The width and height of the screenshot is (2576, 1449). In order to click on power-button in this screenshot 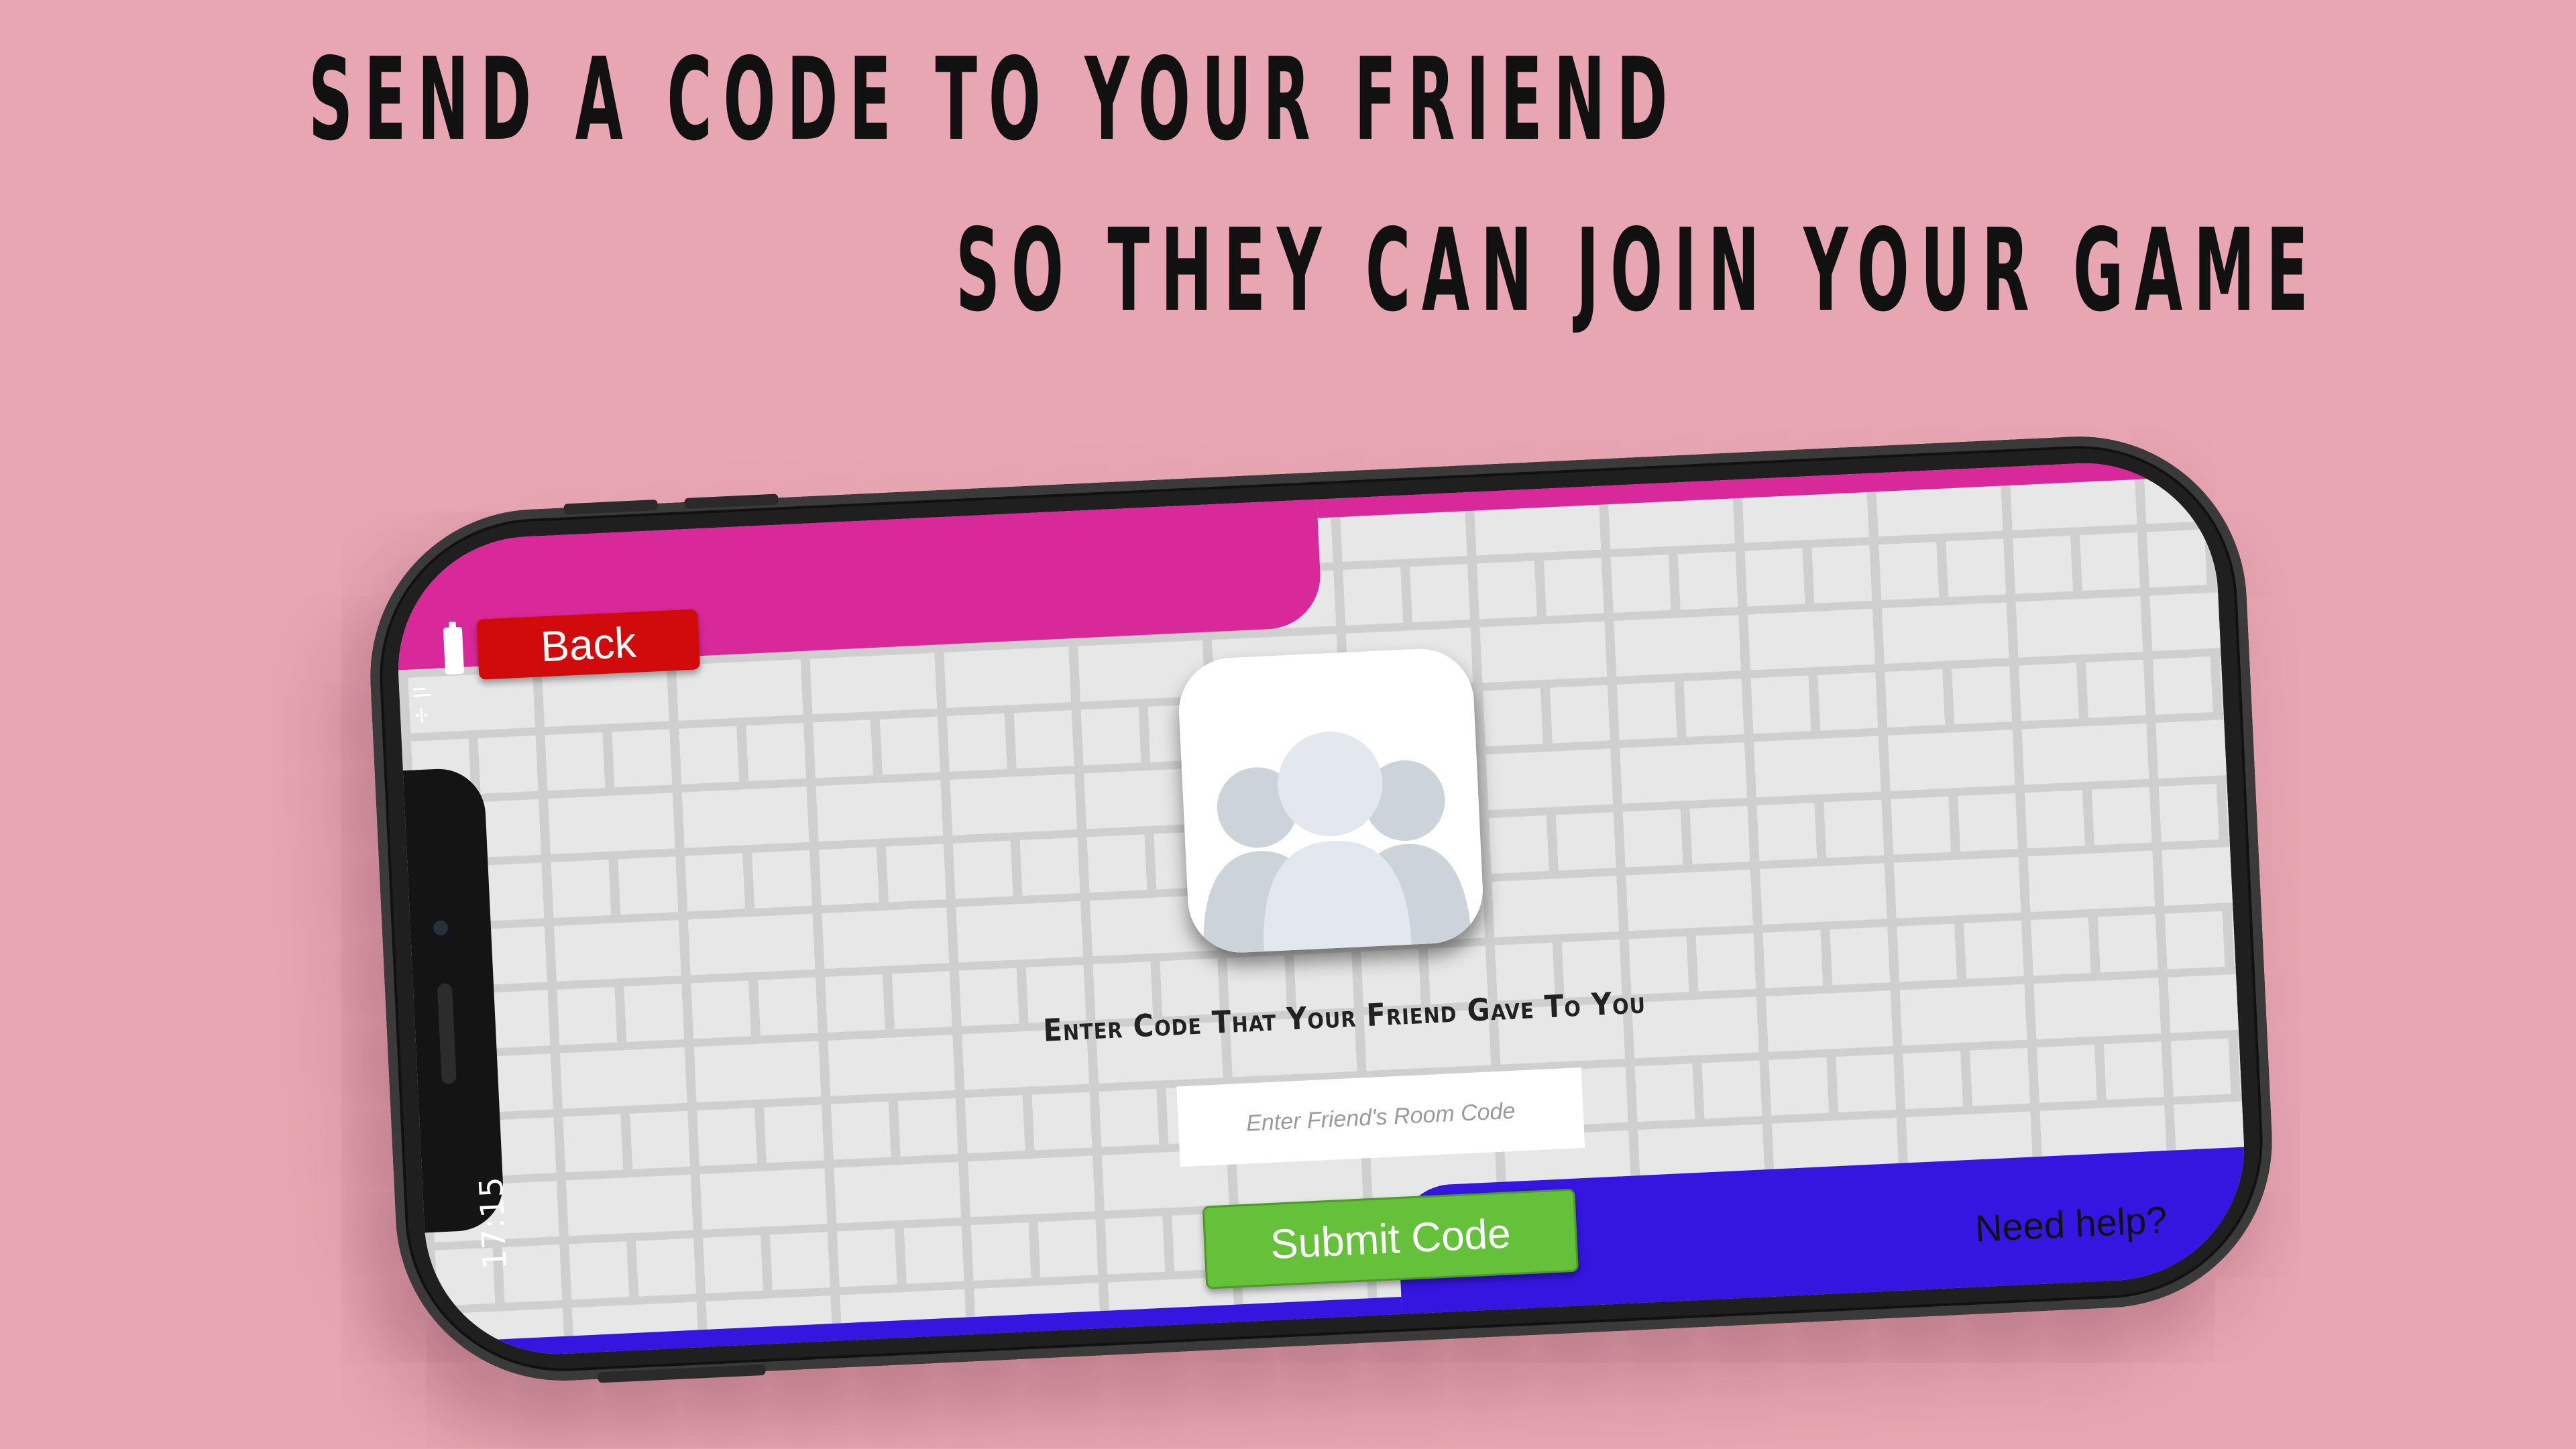, I will do `click(682, 1374)`.